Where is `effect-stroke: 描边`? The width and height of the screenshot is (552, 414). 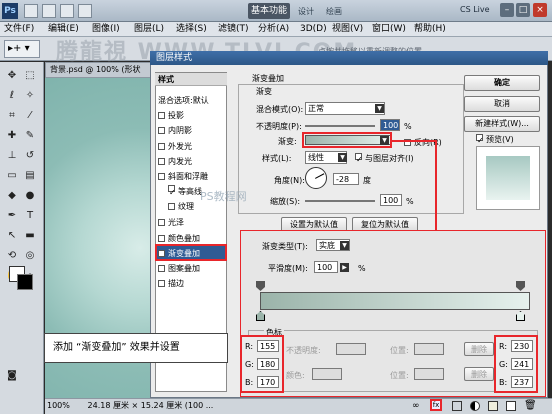 effect-stroke: 描边 is located at coordinates (171, 283).